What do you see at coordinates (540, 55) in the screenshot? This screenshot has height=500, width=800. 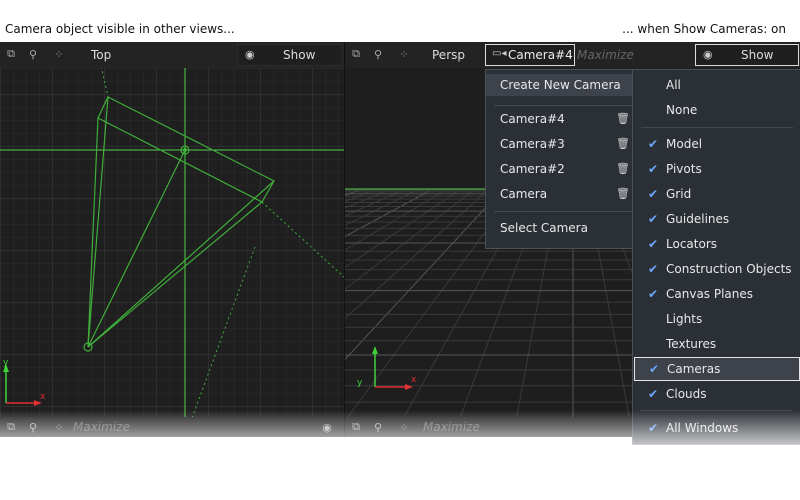 I see `camera-label: Camera#4` at bounding box center [540, 55].